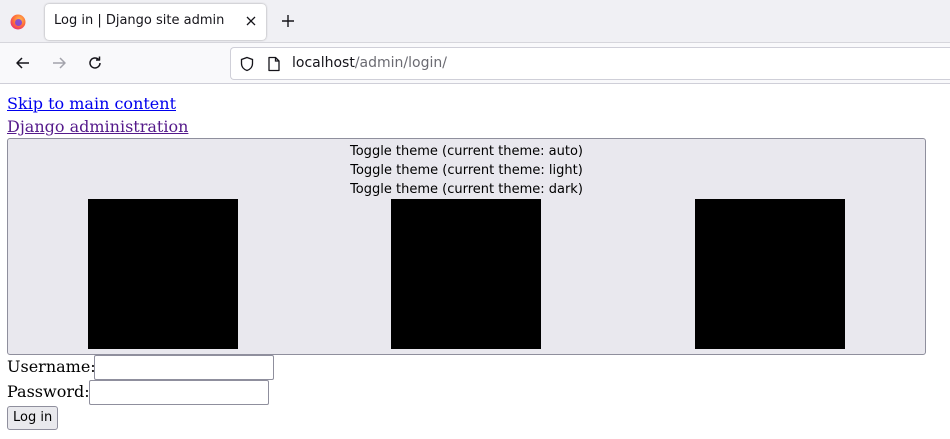 The width and height of the screenshot is (950, 439). Describe the element at coordinates (97, 126) in the screenshot. I see `site-name-link: Django administration` at that location.